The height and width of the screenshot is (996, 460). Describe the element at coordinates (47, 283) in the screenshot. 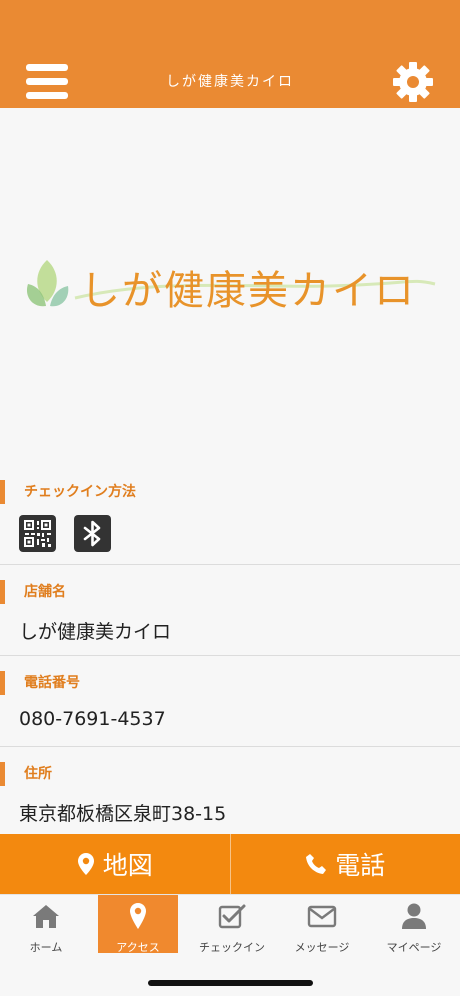

I see `leaf-logo-icon` at that location.